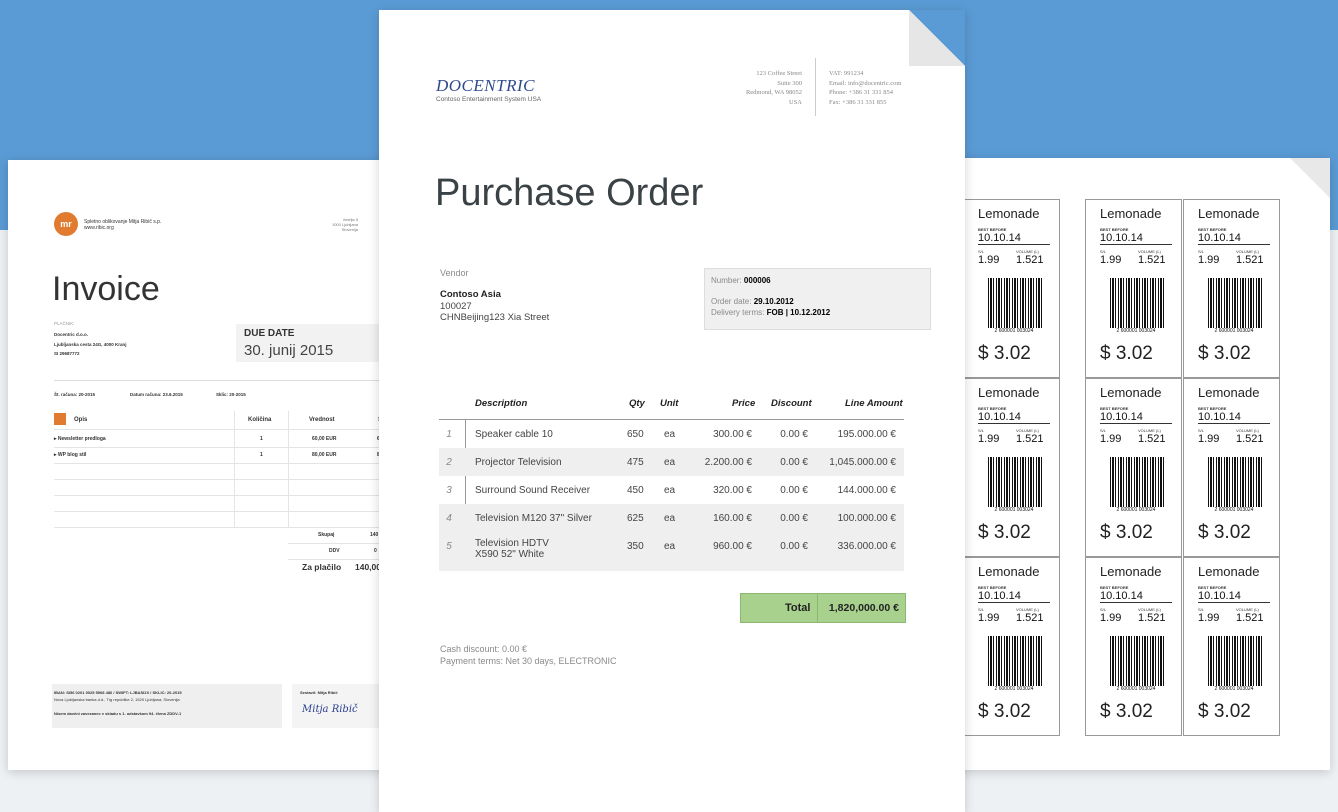 The width and height of the screenshot is (1338, 812). Describe the element at coordinates (528, 661) in the screenshot. I see `po-payment-terms: Payment terms: Net 30 days, ELECTRONIC` at that location.